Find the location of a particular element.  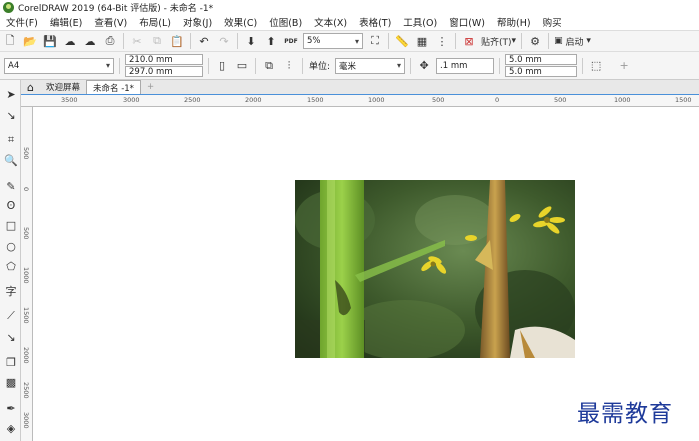

import-icon: ⬇ is located at coordinates (251, 41).